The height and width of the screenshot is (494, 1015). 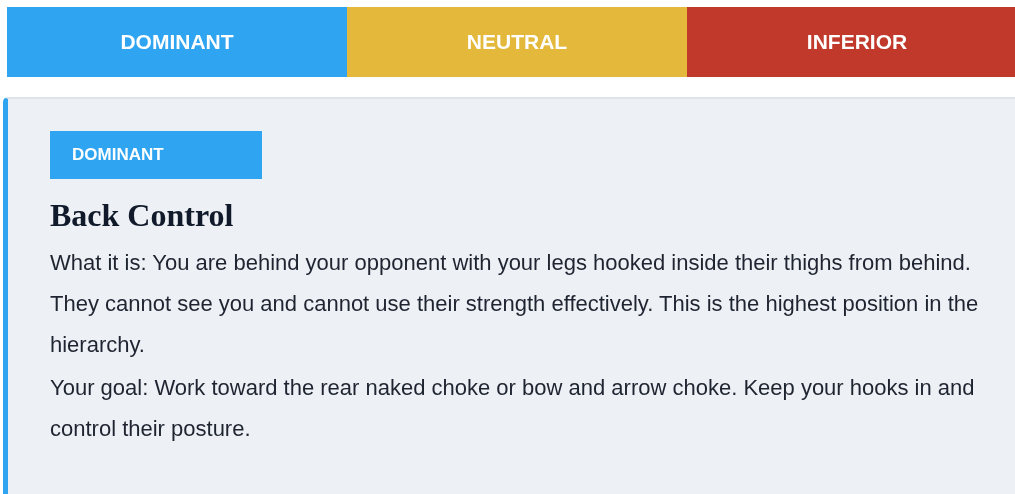 What do you see at coordinates (177, 42) in the screenshot?
I see `category-tab: DOMINANT` at bounding box center [177, 42].